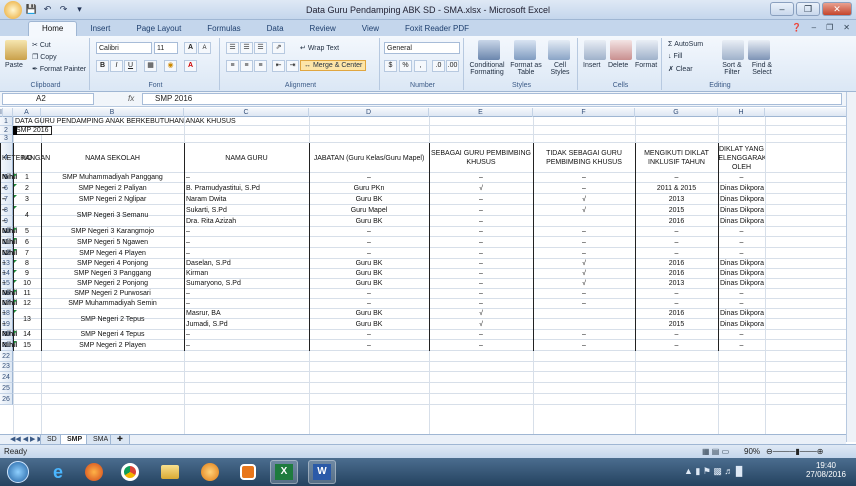 Image resolution: width=856 pixels, height=486 pixels. What do you see at coordinates (112, 188) in the screenshot?
I see `row-school: SMP Negeri 2 Paliyan` at bounding box center [112, 188].